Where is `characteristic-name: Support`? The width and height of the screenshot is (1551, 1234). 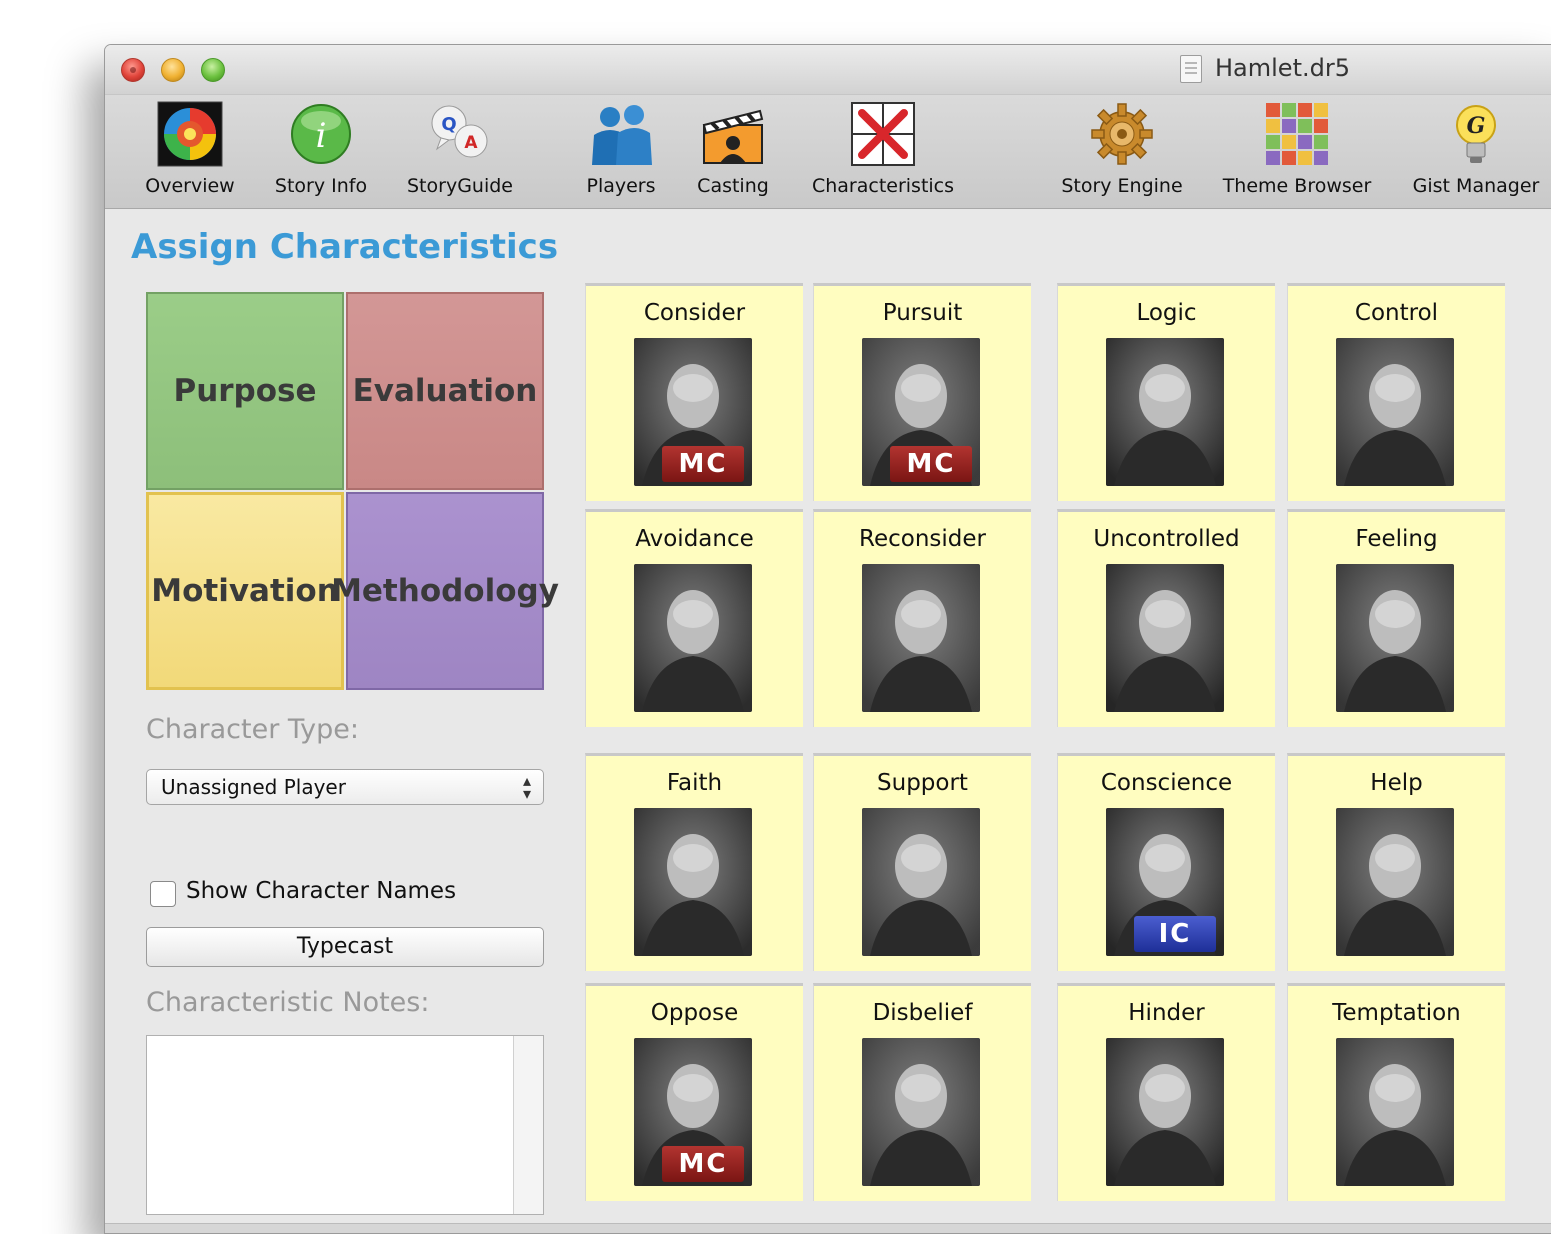
characteristic-name: Support is located at coordinates (922, 783).